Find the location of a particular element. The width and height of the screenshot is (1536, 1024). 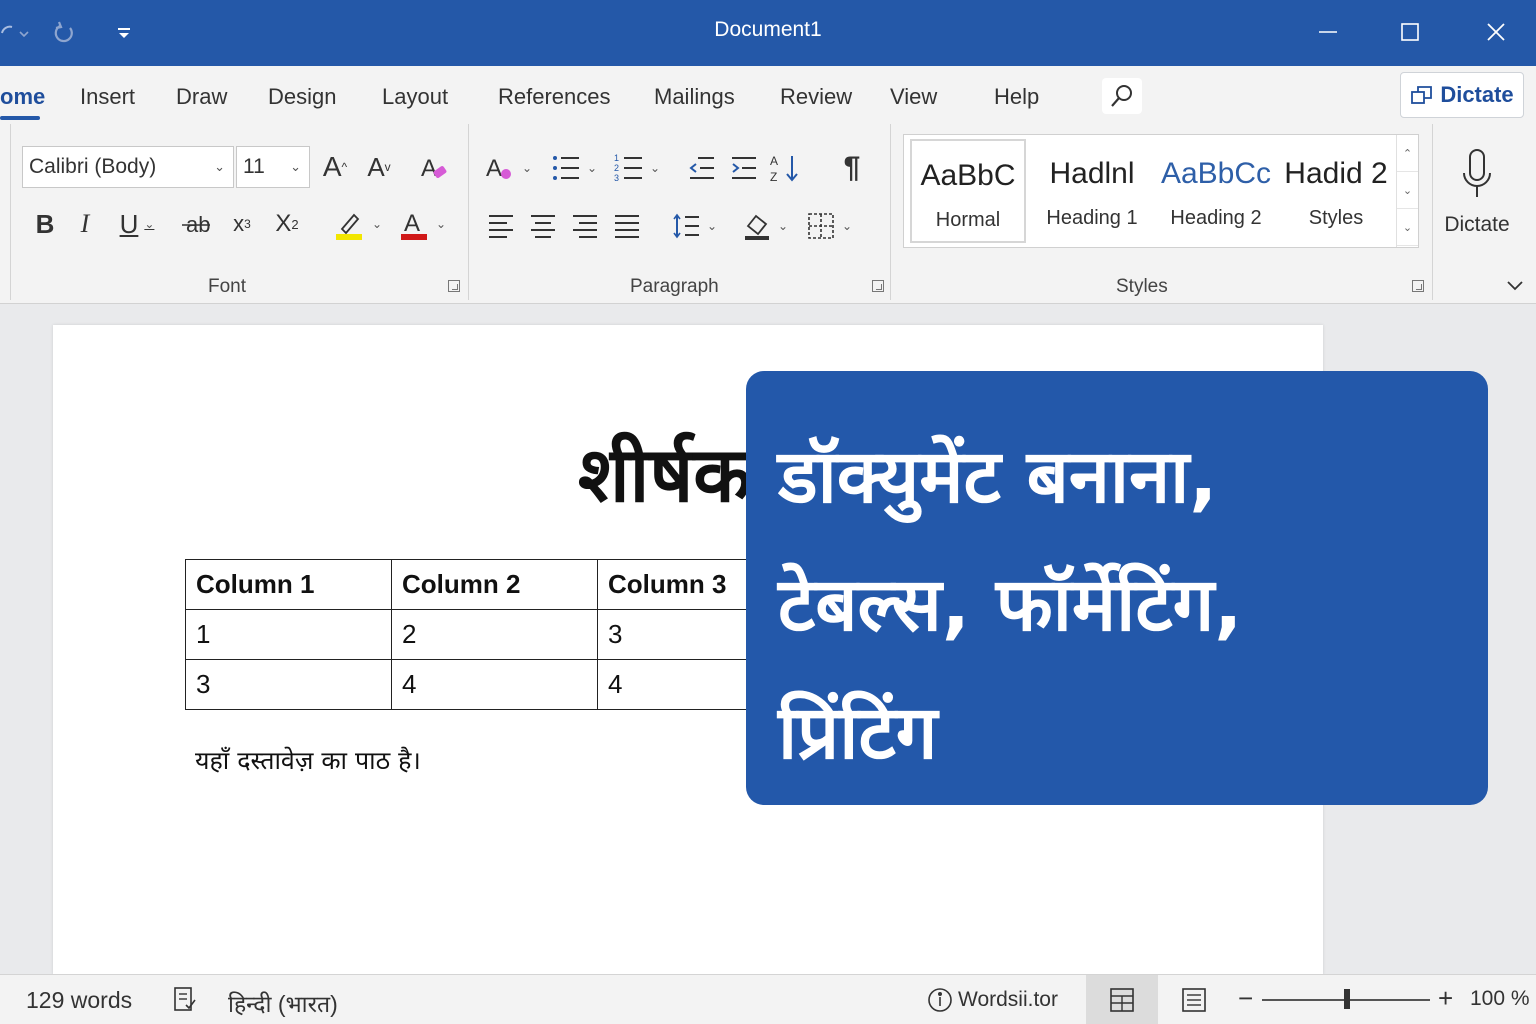

justify-icon is located at coordinates (627, 226).